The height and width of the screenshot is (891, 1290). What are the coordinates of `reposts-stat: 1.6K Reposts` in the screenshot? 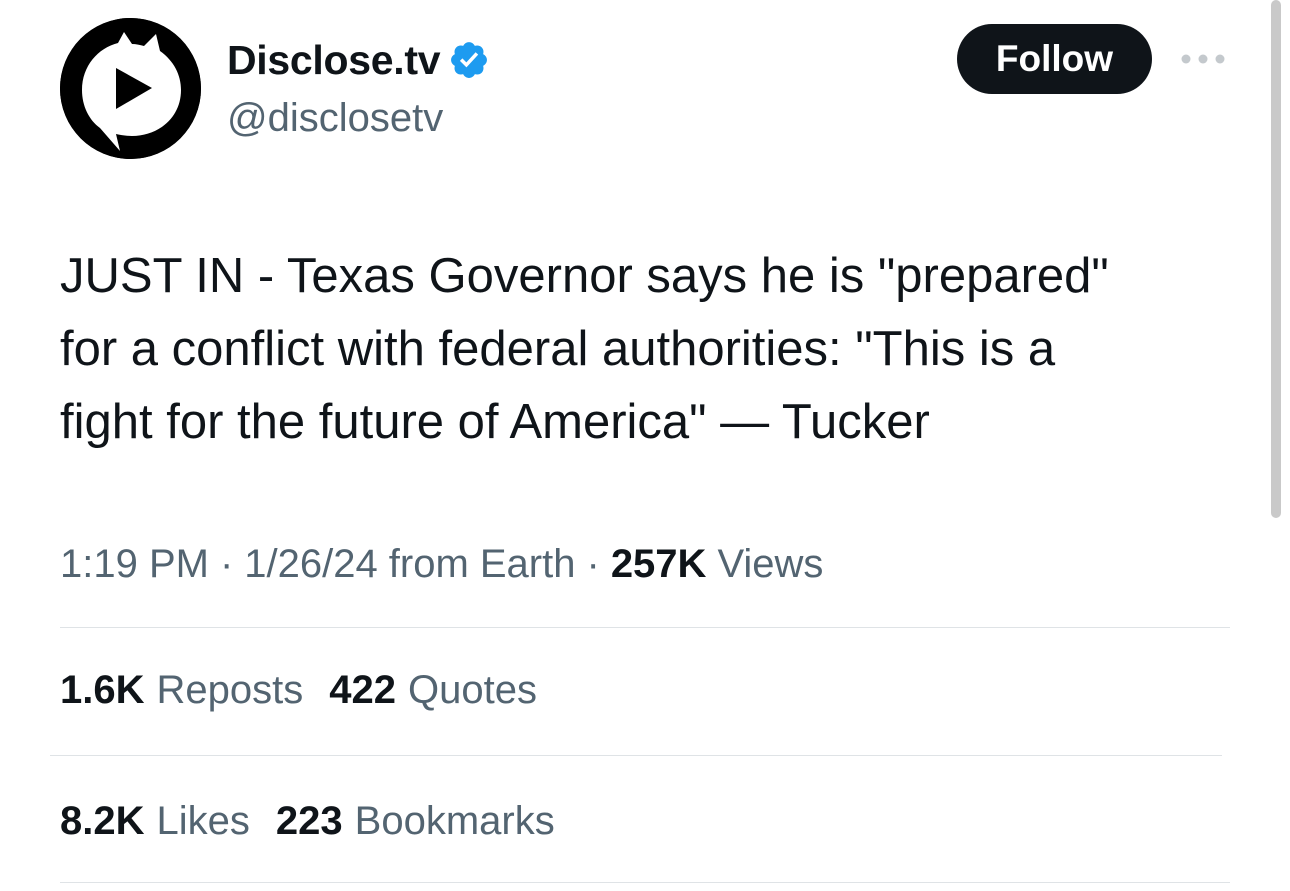 It's located at (181, 690).